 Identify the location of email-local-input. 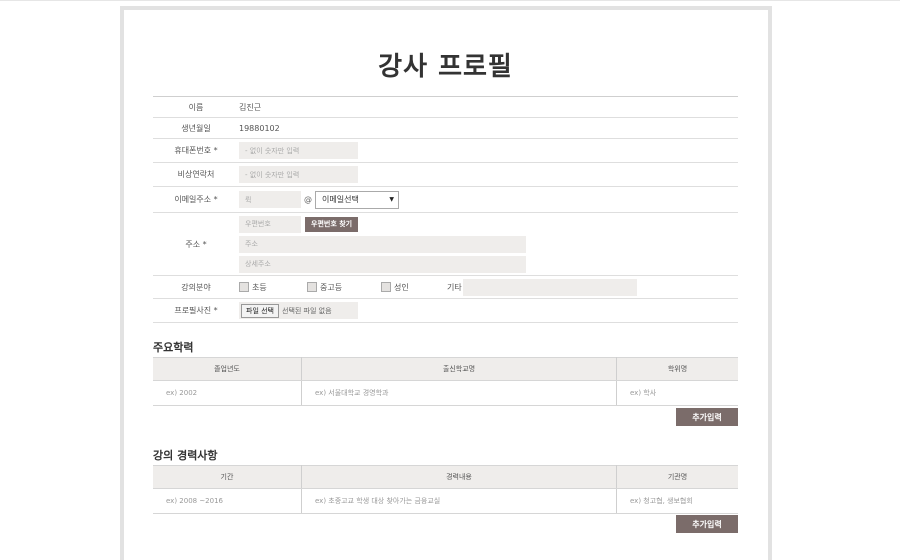
(270, 199).